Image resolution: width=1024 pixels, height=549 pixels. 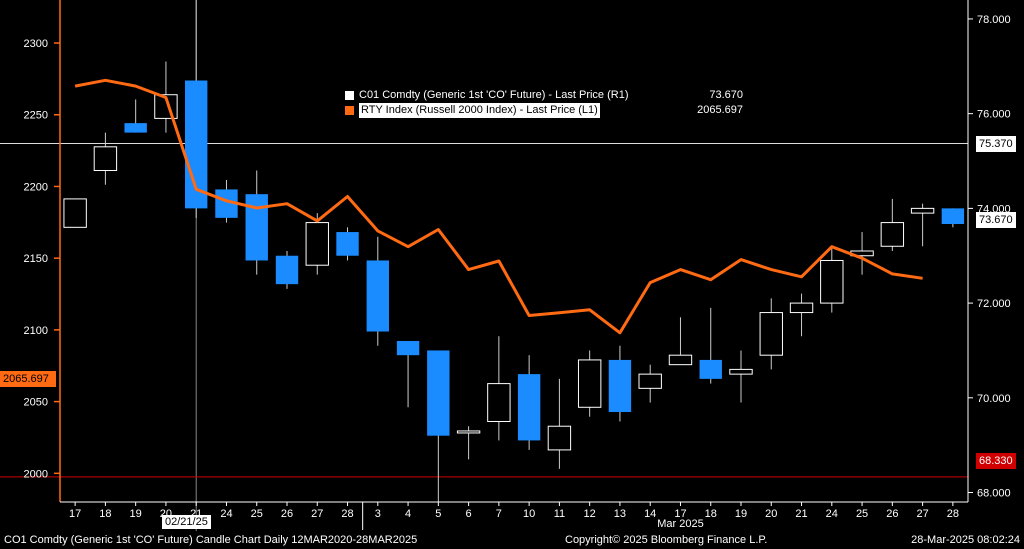 I want to click on footer-copyright: Copyright© 2025 Bloomberg Finance L.P., so click(x=666, y=540).